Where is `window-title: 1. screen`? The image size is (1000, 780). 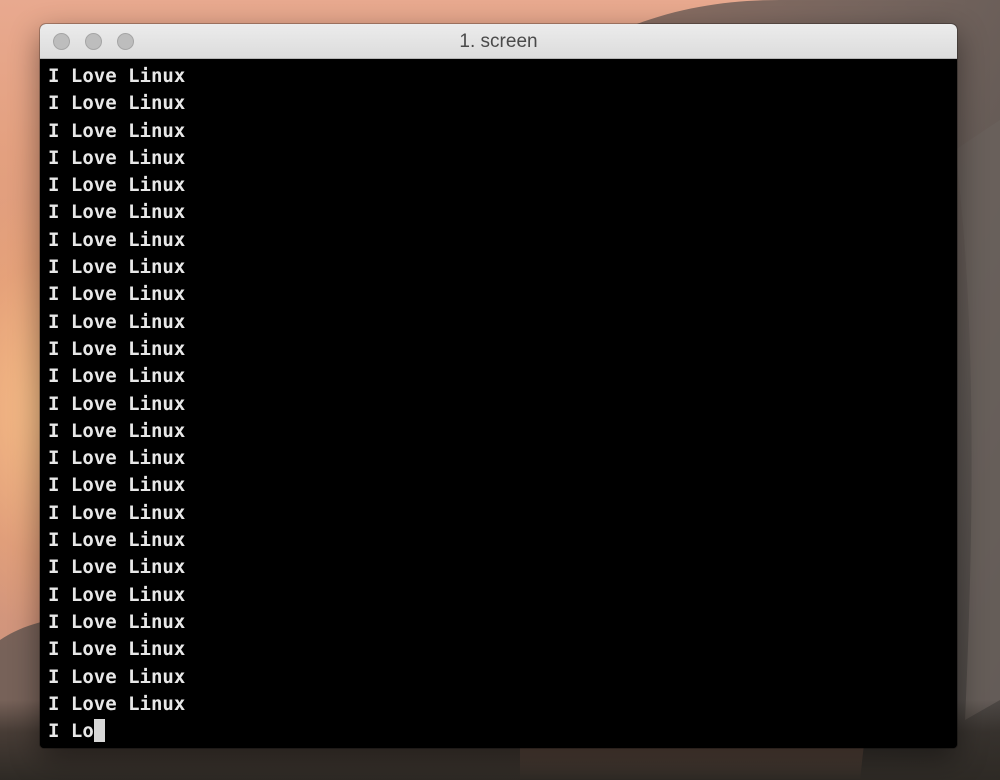 window-title: 1. screen is located at coordinates (498, 41).